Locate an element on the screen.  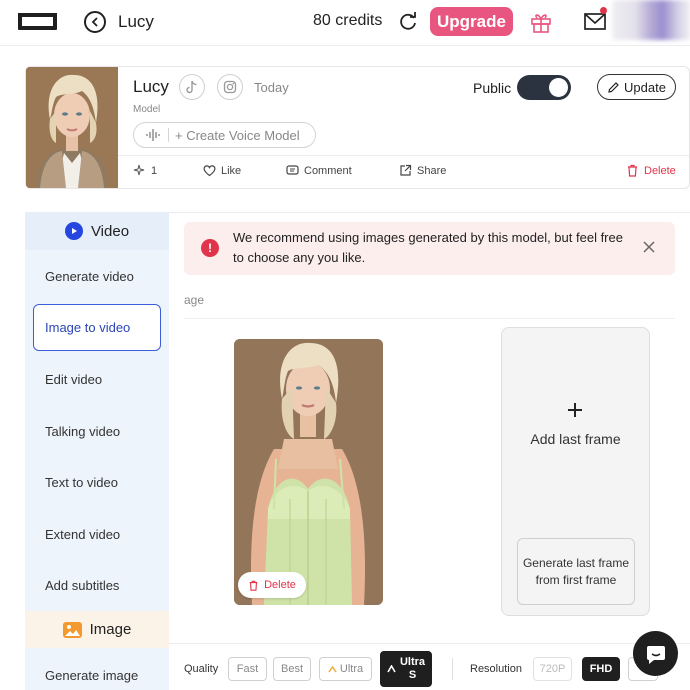
public-toggle is located at coordinates (544, 87).